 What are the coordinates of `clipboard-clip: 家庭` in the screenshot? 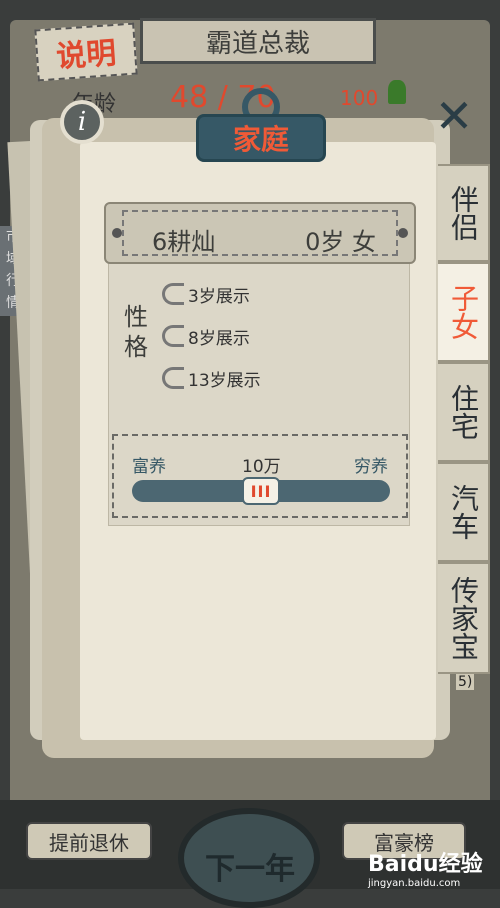 It's located at (261, 126).